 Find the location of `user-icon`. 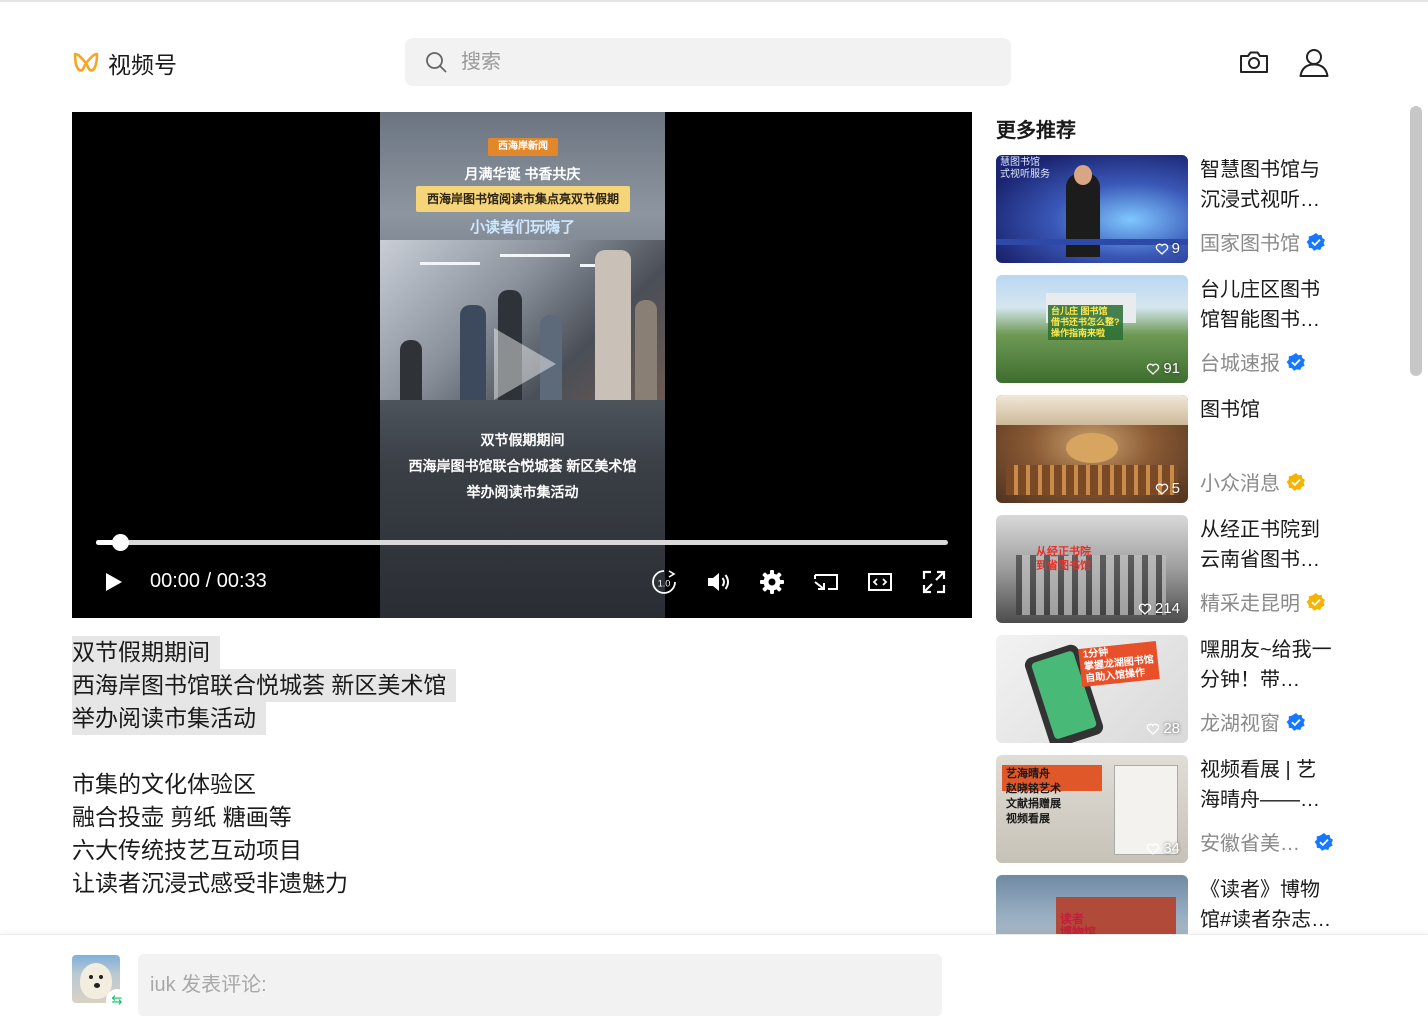

user-icon is located at coordinates (1314, 63).